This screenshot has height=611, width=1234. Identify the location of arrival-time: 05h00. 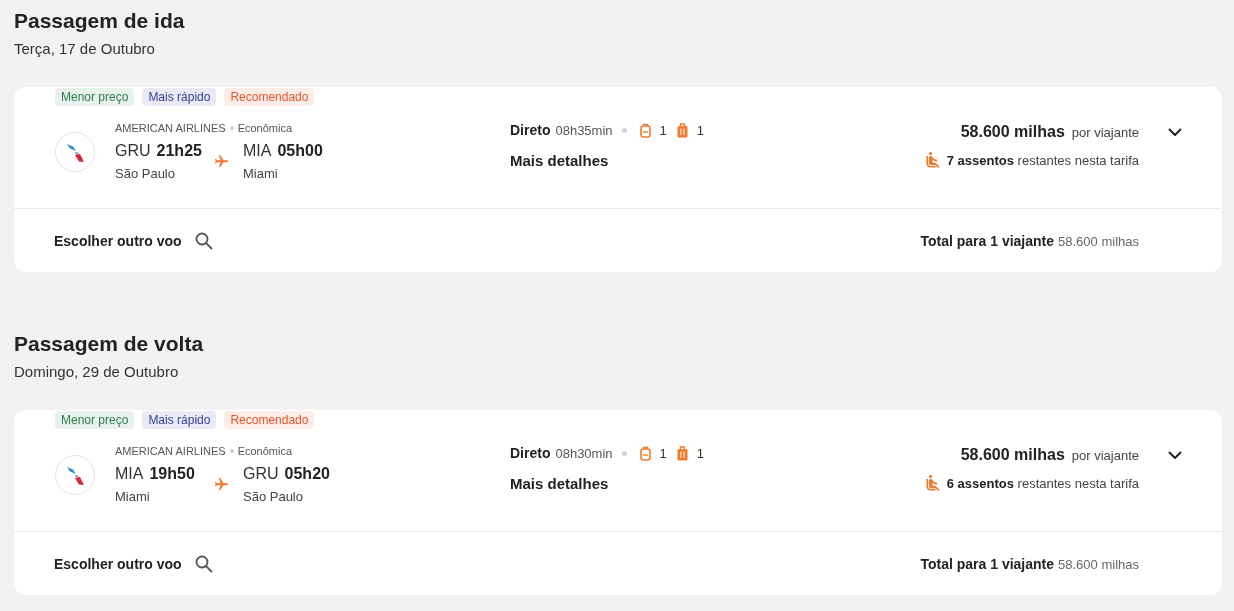
(300, 151).